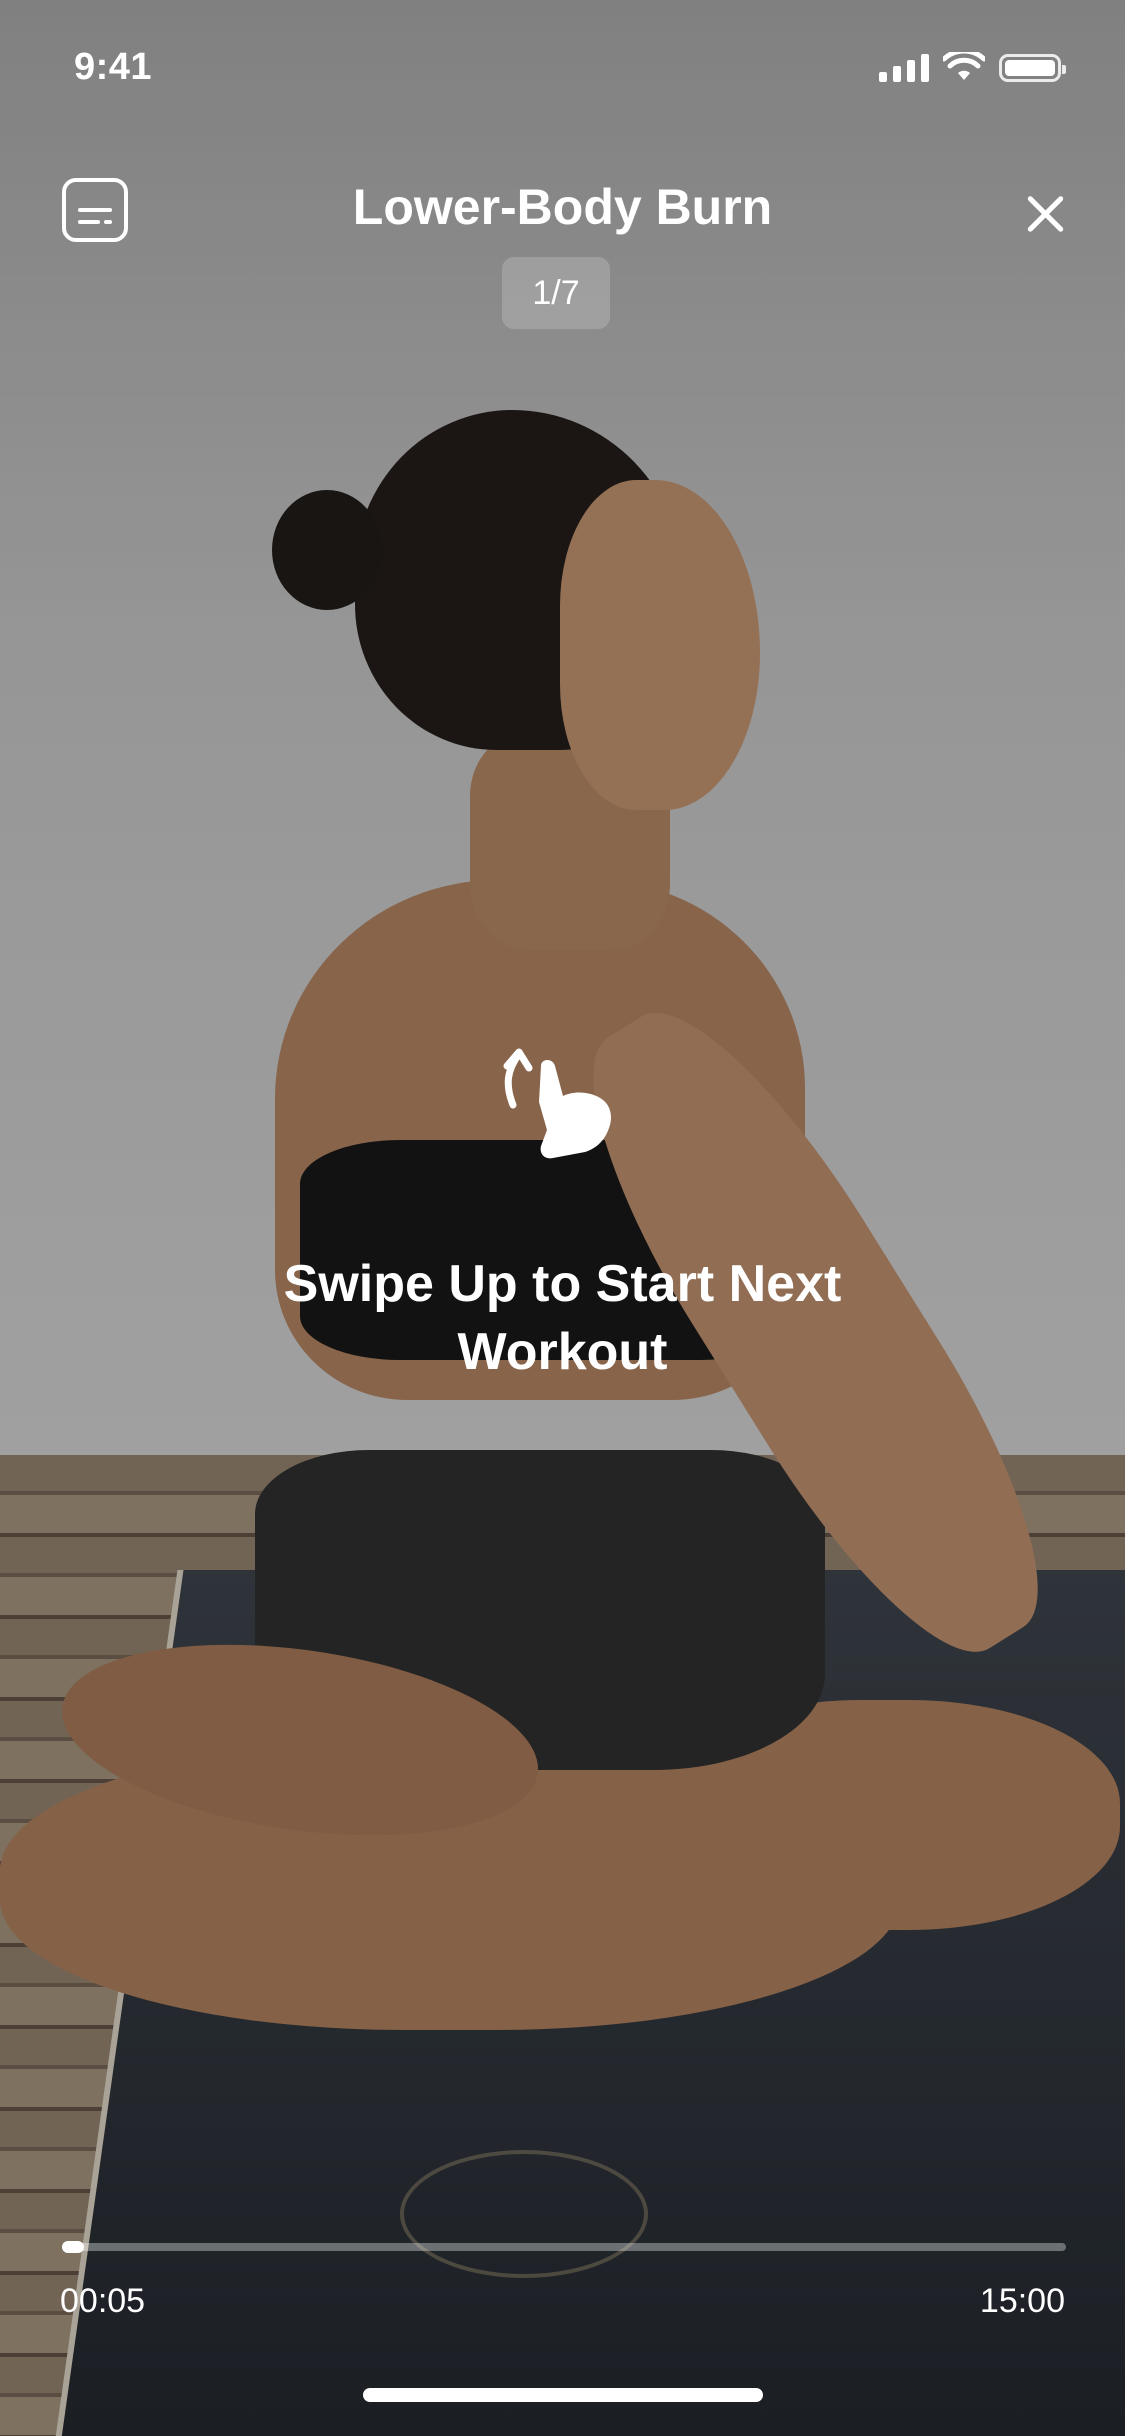 Image resolution: width=1125 pixels, height=2436 pixels. What do you see at coordinates (103, 2301) in the screenshot?
I see `elapsed-time: 00:05` at bounding box center [103, 2301].